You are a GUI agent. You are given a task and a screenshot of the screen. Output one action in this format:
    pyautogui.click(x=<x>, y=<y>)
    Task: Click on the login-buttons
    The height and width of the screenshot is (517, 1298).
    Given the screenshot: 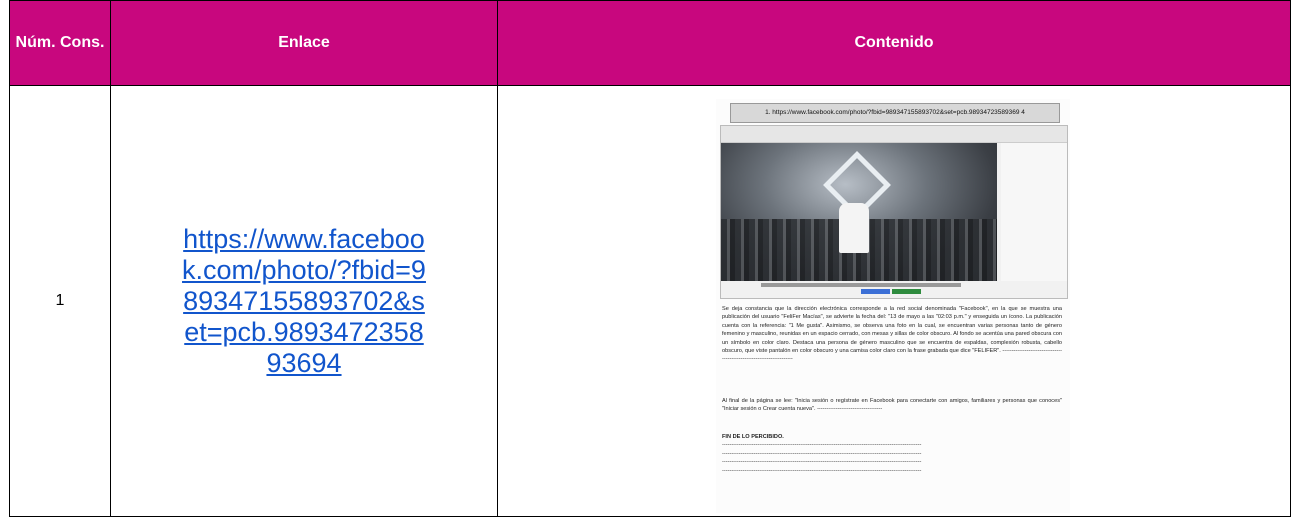 What is the action you would take?
    pyautogui.click(x=891, y=291)
    